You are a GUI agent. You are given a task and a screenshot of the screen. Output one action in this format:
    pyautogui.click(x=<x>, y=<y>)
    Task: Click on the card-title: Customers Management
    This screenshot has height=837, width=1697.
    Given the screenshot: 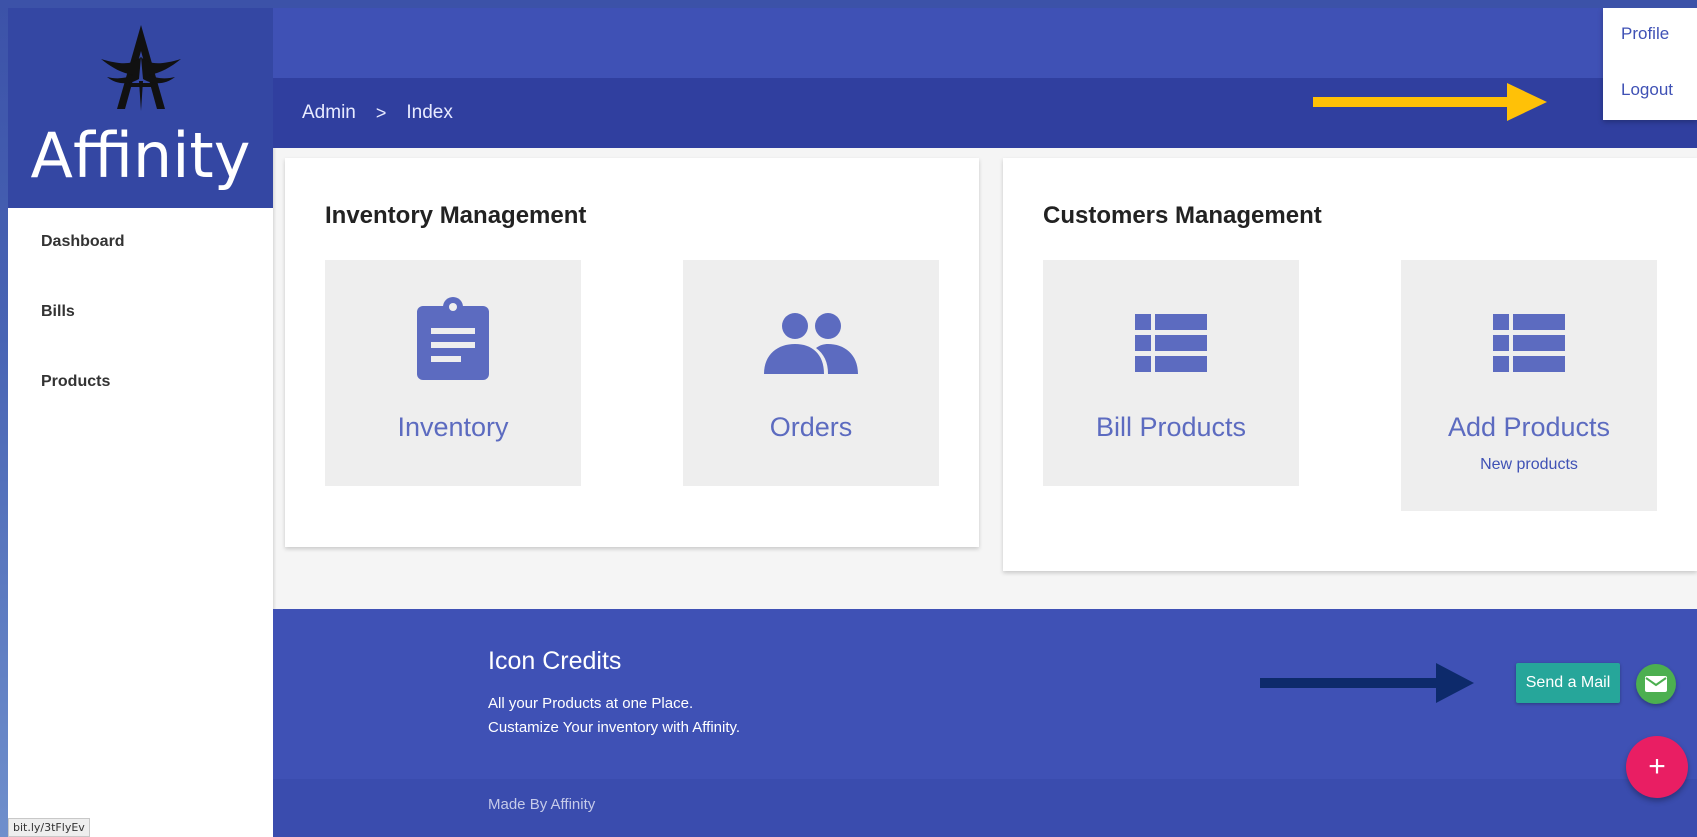 What is the action you would take?
    pyautogui.click(x=1182, y=215)
    